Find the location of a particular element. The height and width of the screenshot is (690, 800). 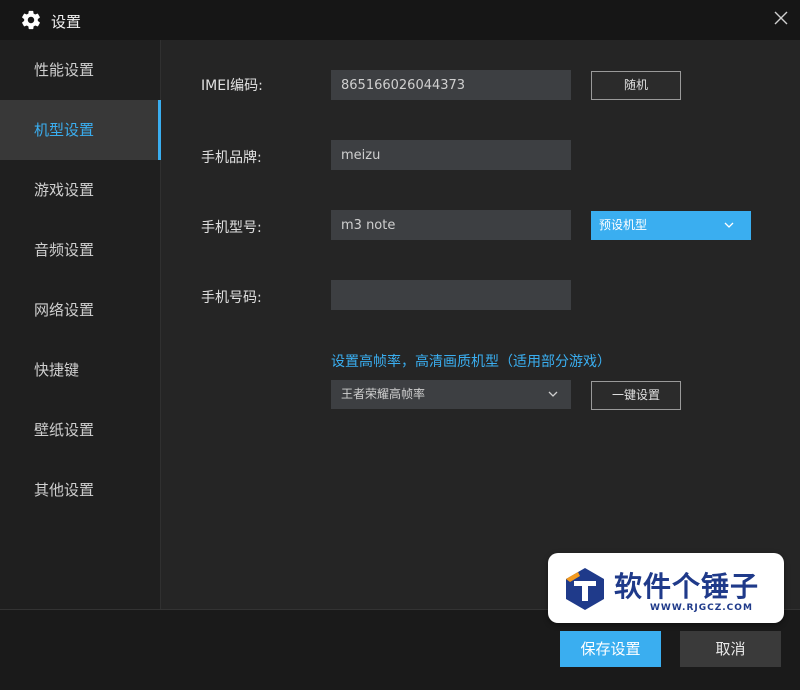

watermark-logo-icon is located at coordinates (585, 589).